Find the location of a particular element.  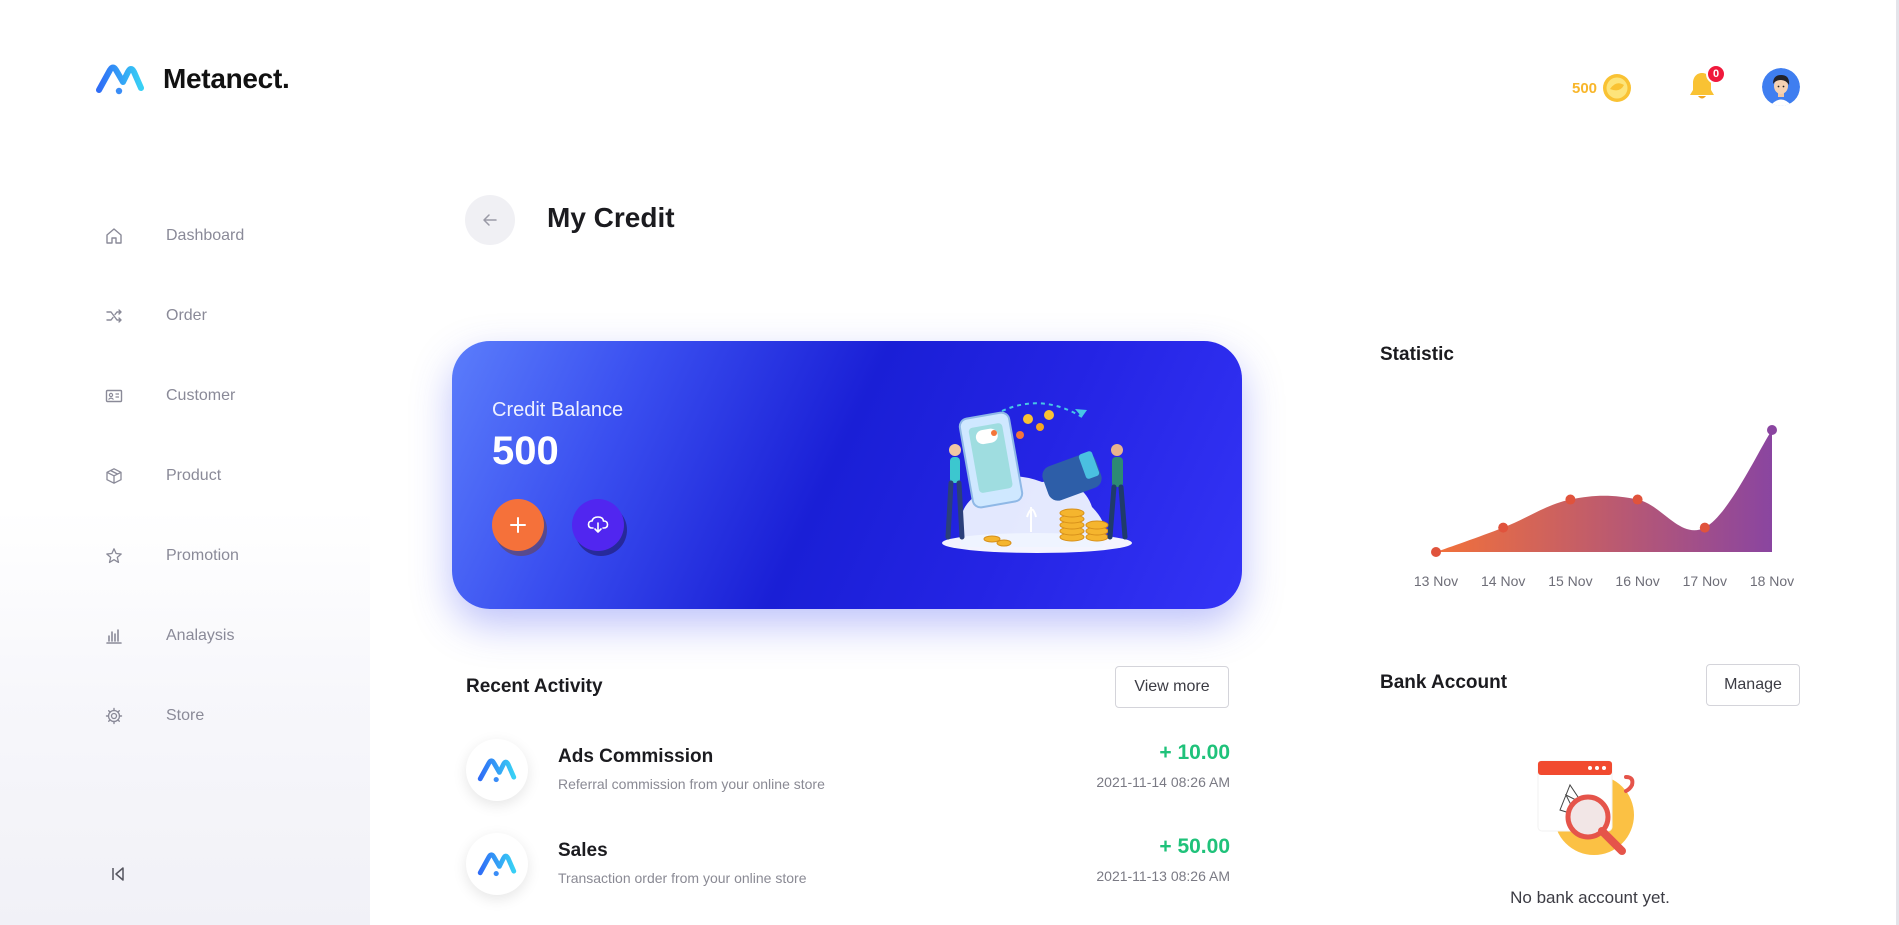

shuffle-icon is located at coordinates (114, 316).